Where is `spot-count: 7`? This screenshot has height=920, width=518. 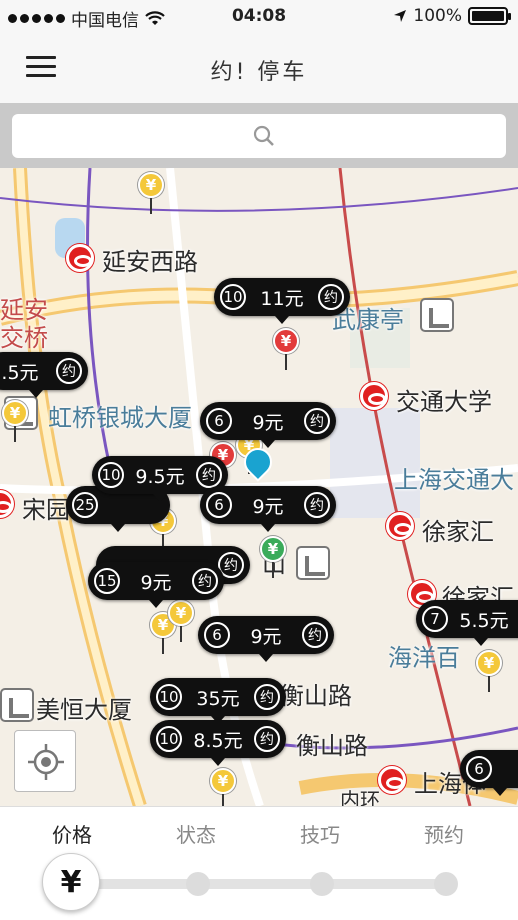 spot-count: 7 is located at coordinates (435, 619).